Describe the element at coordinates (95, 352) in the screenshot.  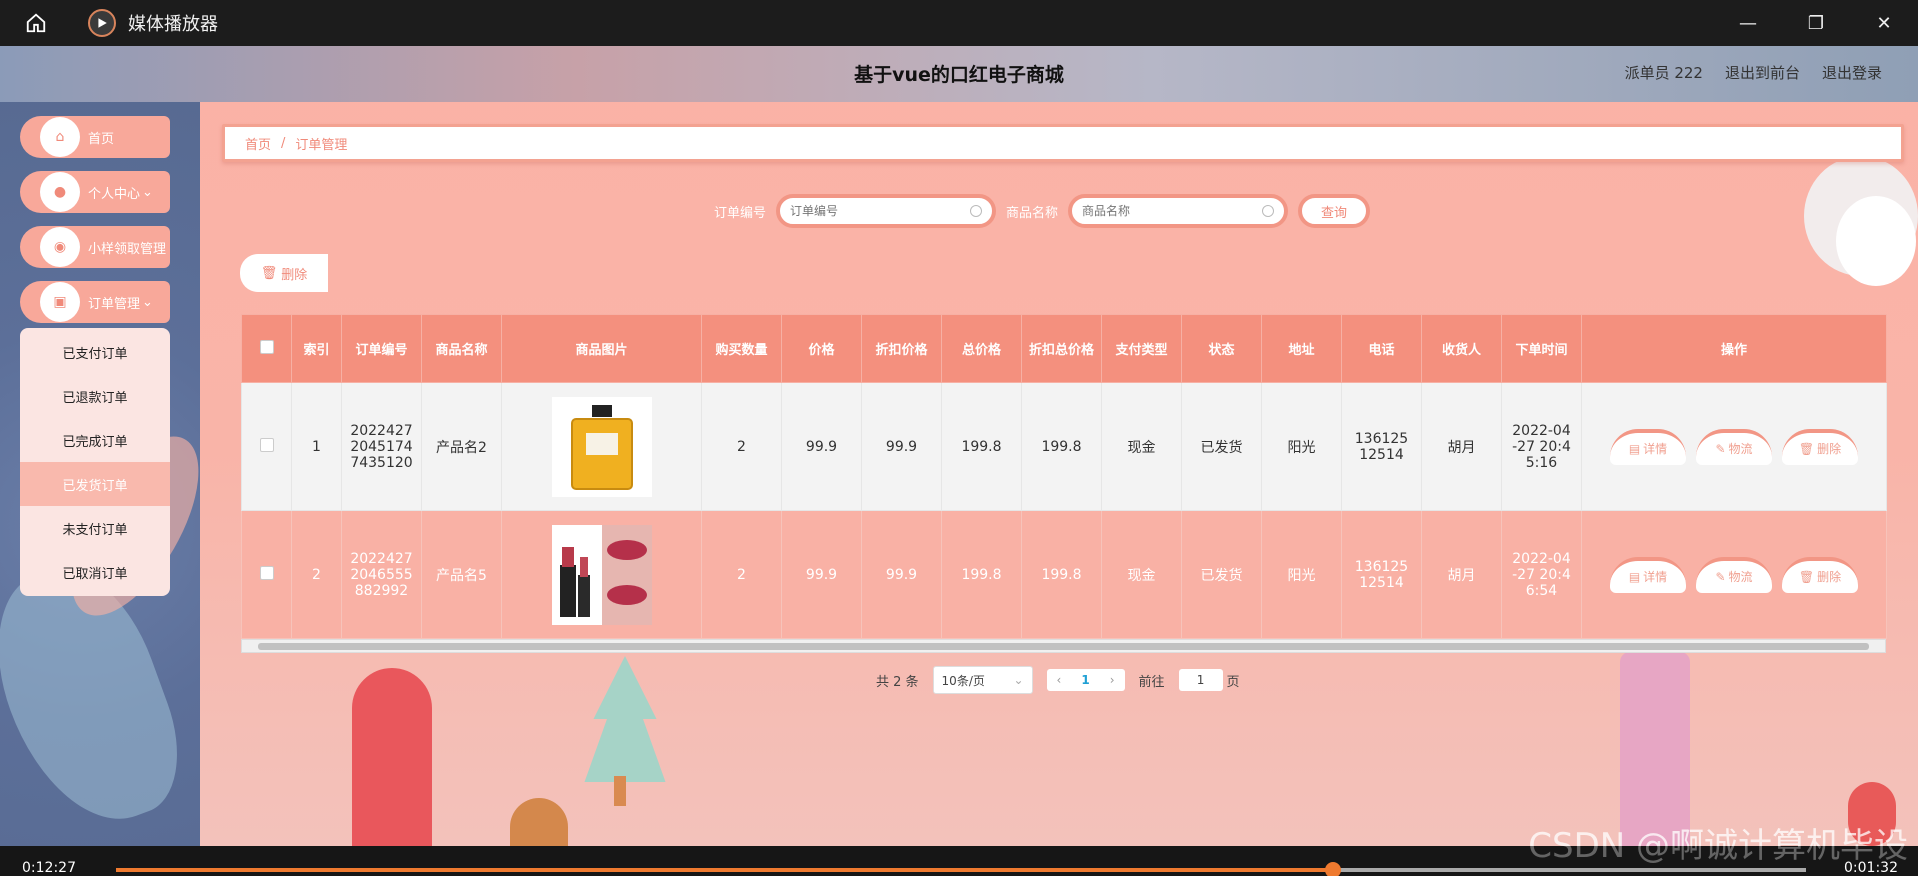
I see `submenu-paid: 已支付订单` at that location.